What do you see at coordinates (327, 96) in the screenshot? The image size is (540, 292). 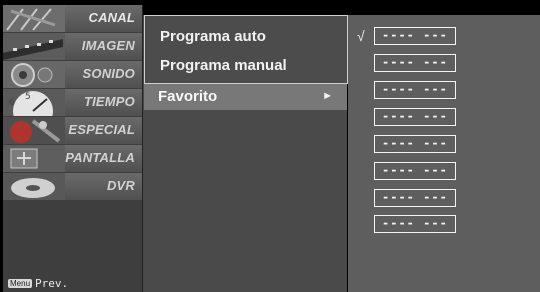 I see `arrow-right-icon: ►` at bounding box center [327, 96].